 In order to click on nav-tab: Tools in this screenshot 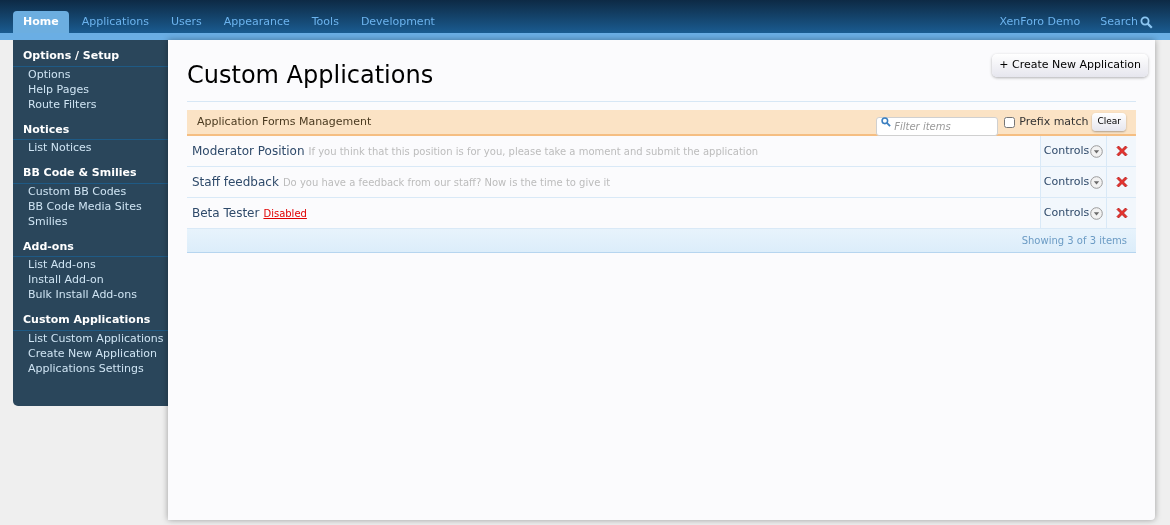, I will do `click(325, 22)`.